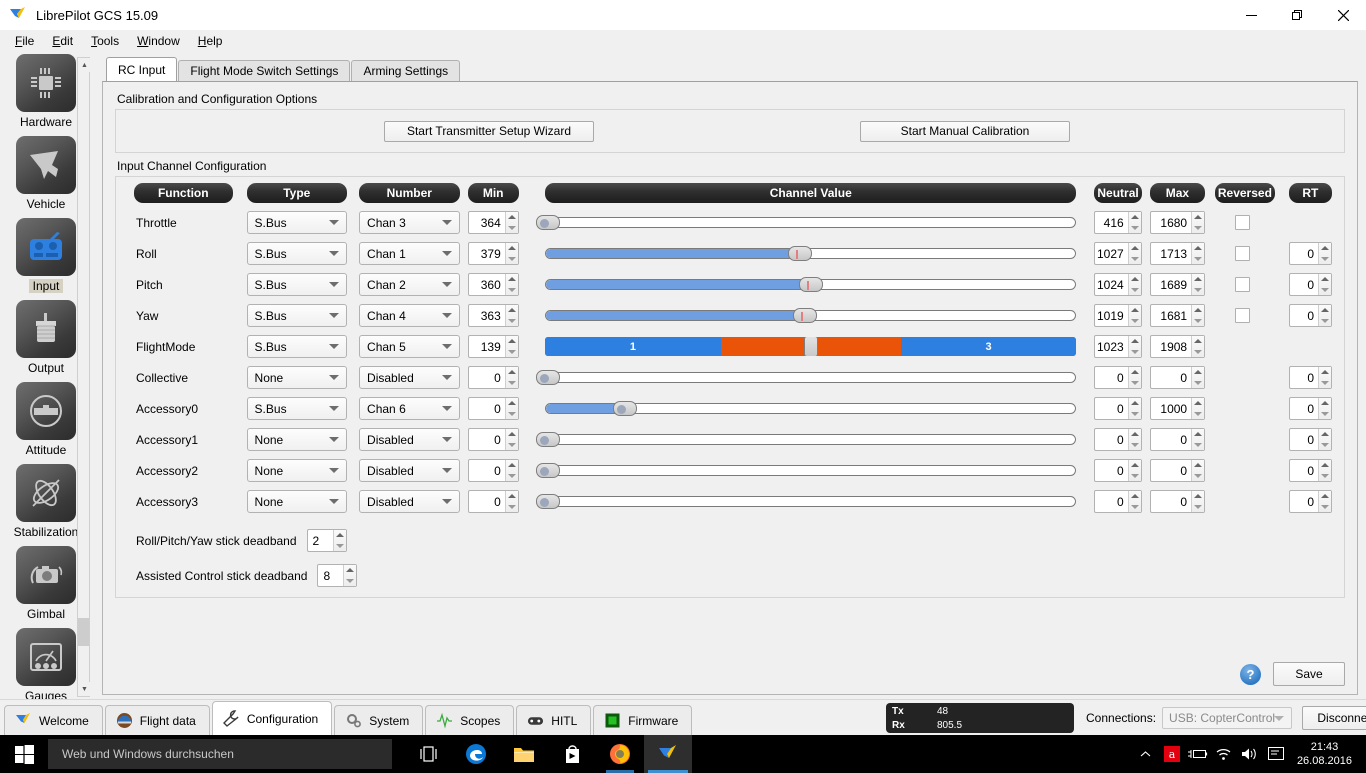  Describe the element at coordinates (297, 408) in the screenshot. I see `type-select-accessory0: S.Bus` at that location.